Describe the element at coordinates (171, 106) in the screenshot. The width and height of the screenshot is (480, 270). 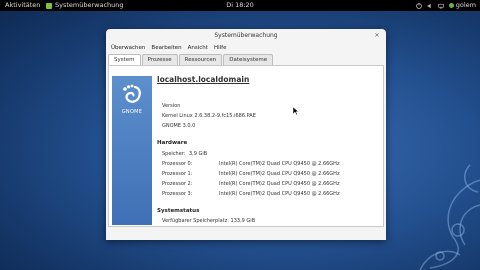
I see `version-label: Version` at that location.